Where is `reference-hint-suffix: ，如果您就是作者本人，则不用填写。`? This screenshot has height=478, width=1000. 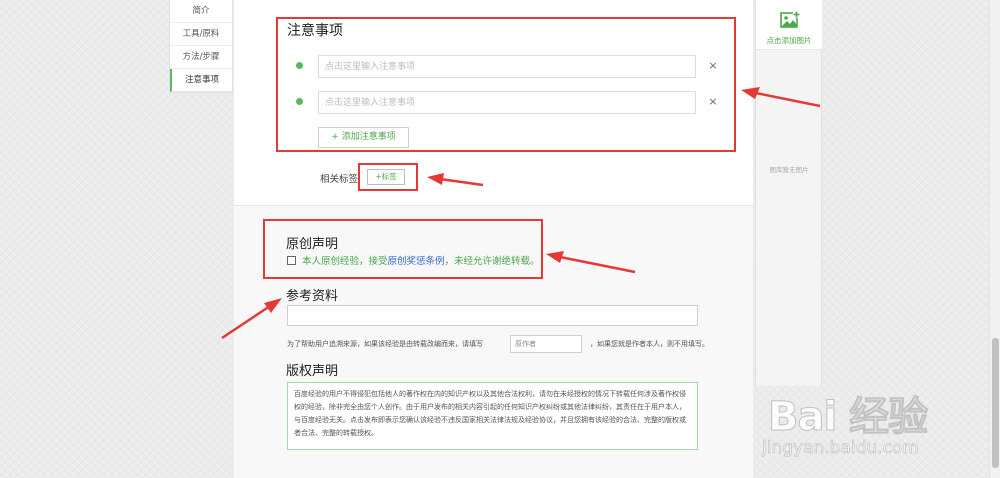
reference-hint-suffix: ，如果您就是作者本人，则不用填写。 is located at coordinates (649, 344).